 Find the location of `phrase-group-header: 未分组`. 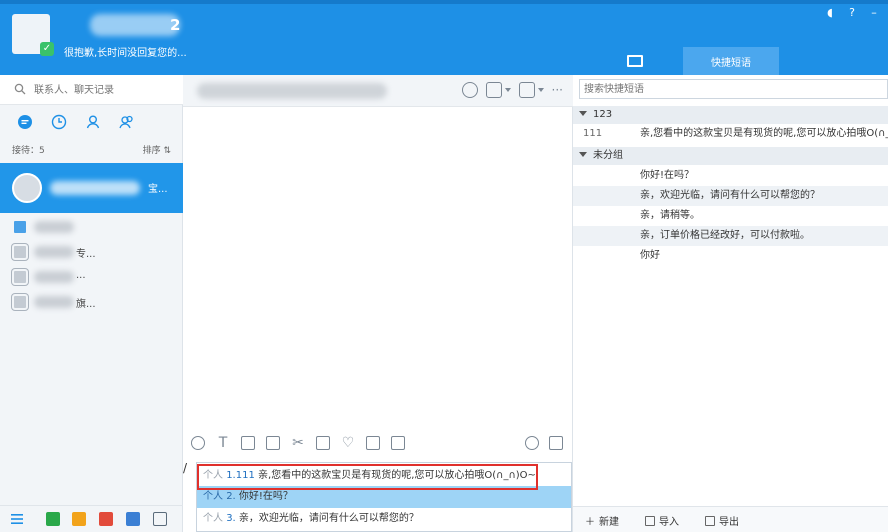

phrase-group-header: 未分组 is located at coordinates (730, 156).